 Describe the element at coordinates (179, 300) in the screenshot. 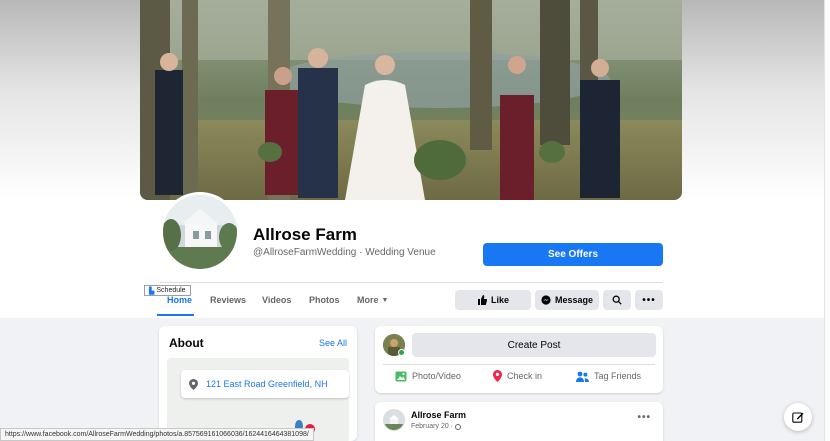

I see `tab-home: Home` at that location.